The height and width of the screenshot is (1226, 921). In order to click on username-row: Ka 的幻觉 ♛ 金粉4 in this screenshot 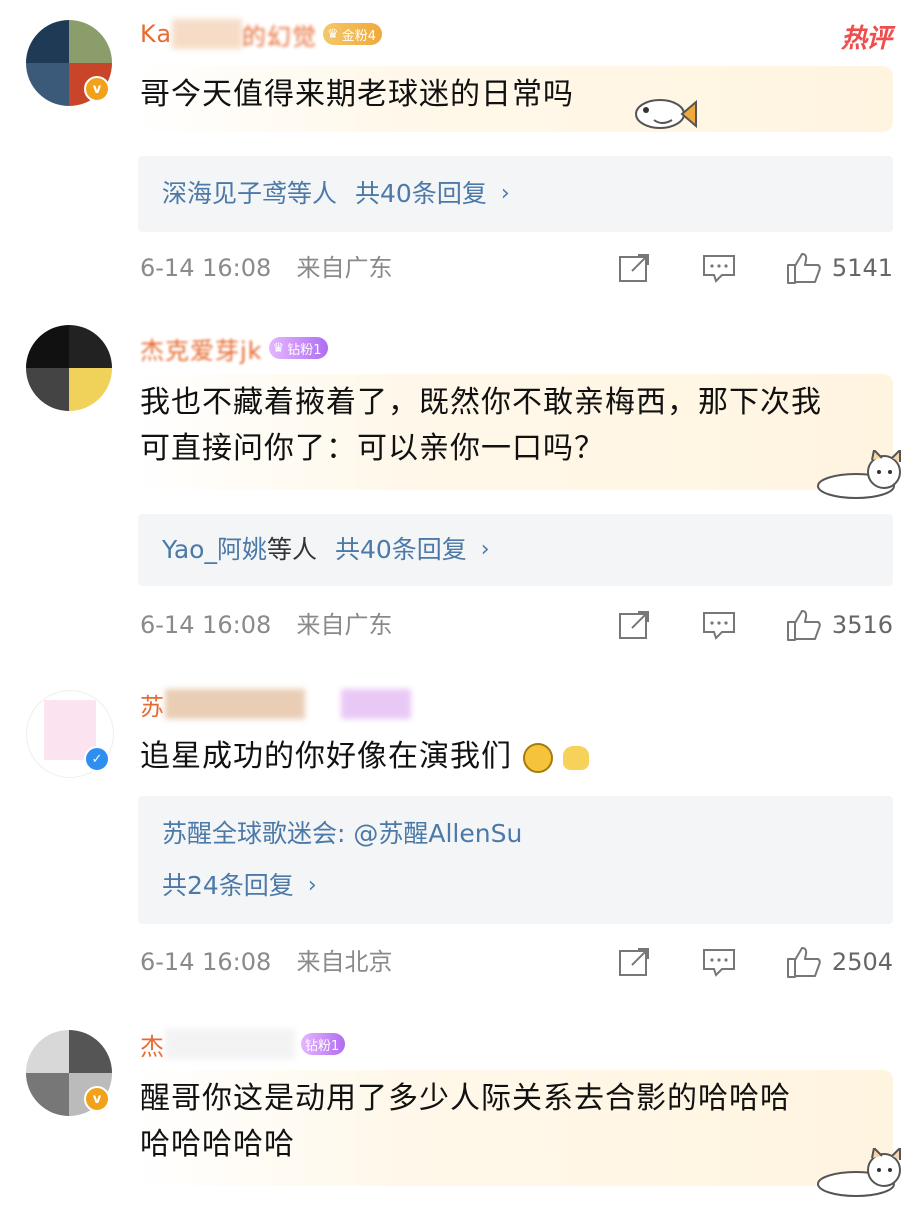, I will do `click(261, 34)`.